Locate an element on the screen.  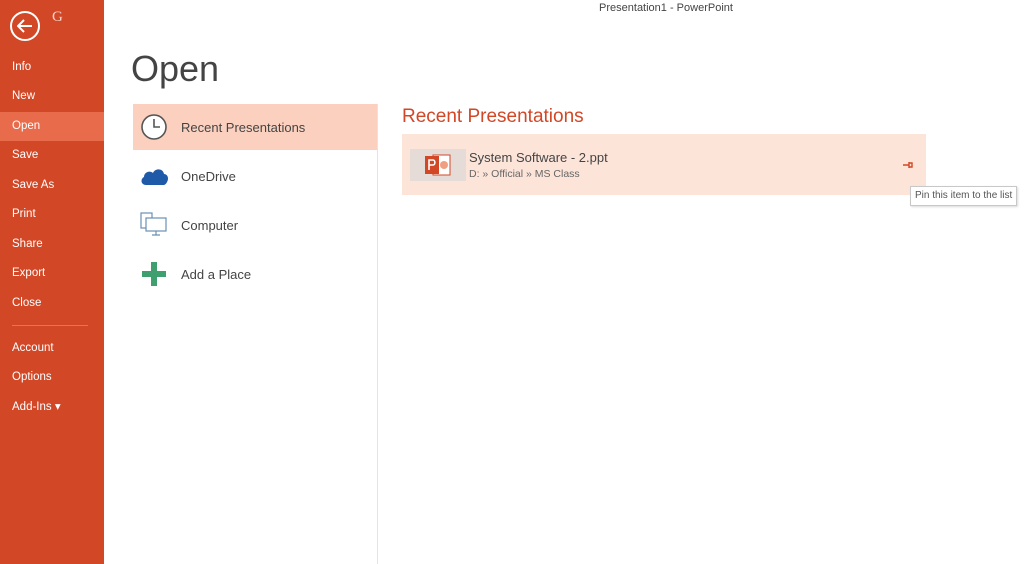
nav-item-options: Options is located at coordinates (52, 377).